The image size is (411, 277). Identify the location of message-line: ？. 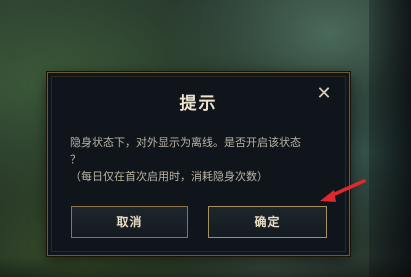
(75, 159).